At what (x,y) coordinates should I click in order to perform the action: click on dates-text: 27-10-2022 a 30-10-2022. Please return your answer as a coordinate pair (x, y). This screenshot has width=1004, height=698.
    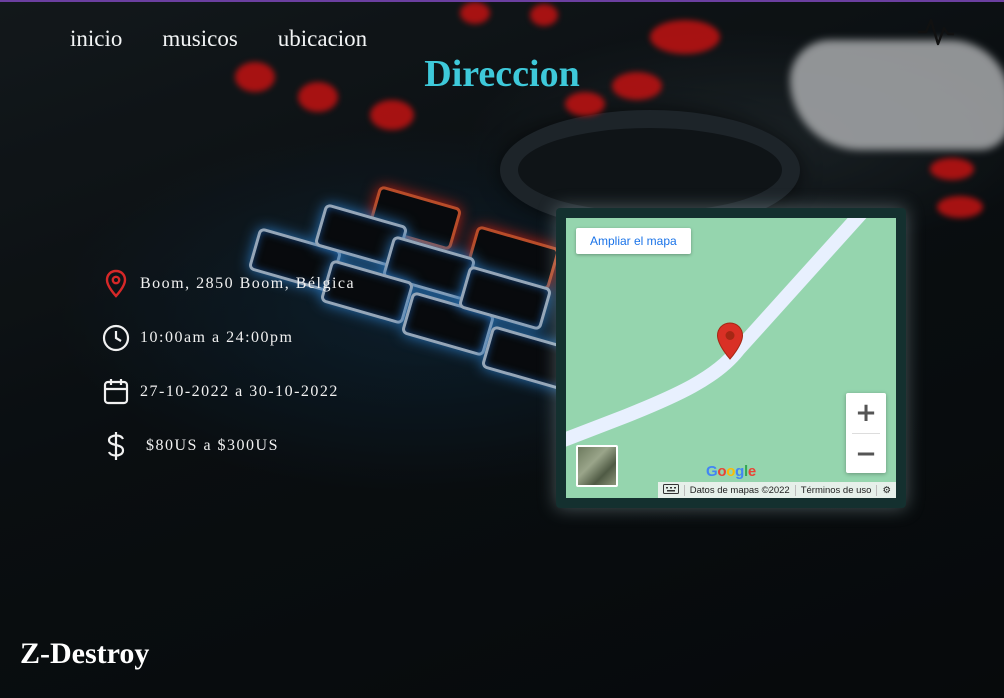
    Looking at the image, I should click on (239, 391).